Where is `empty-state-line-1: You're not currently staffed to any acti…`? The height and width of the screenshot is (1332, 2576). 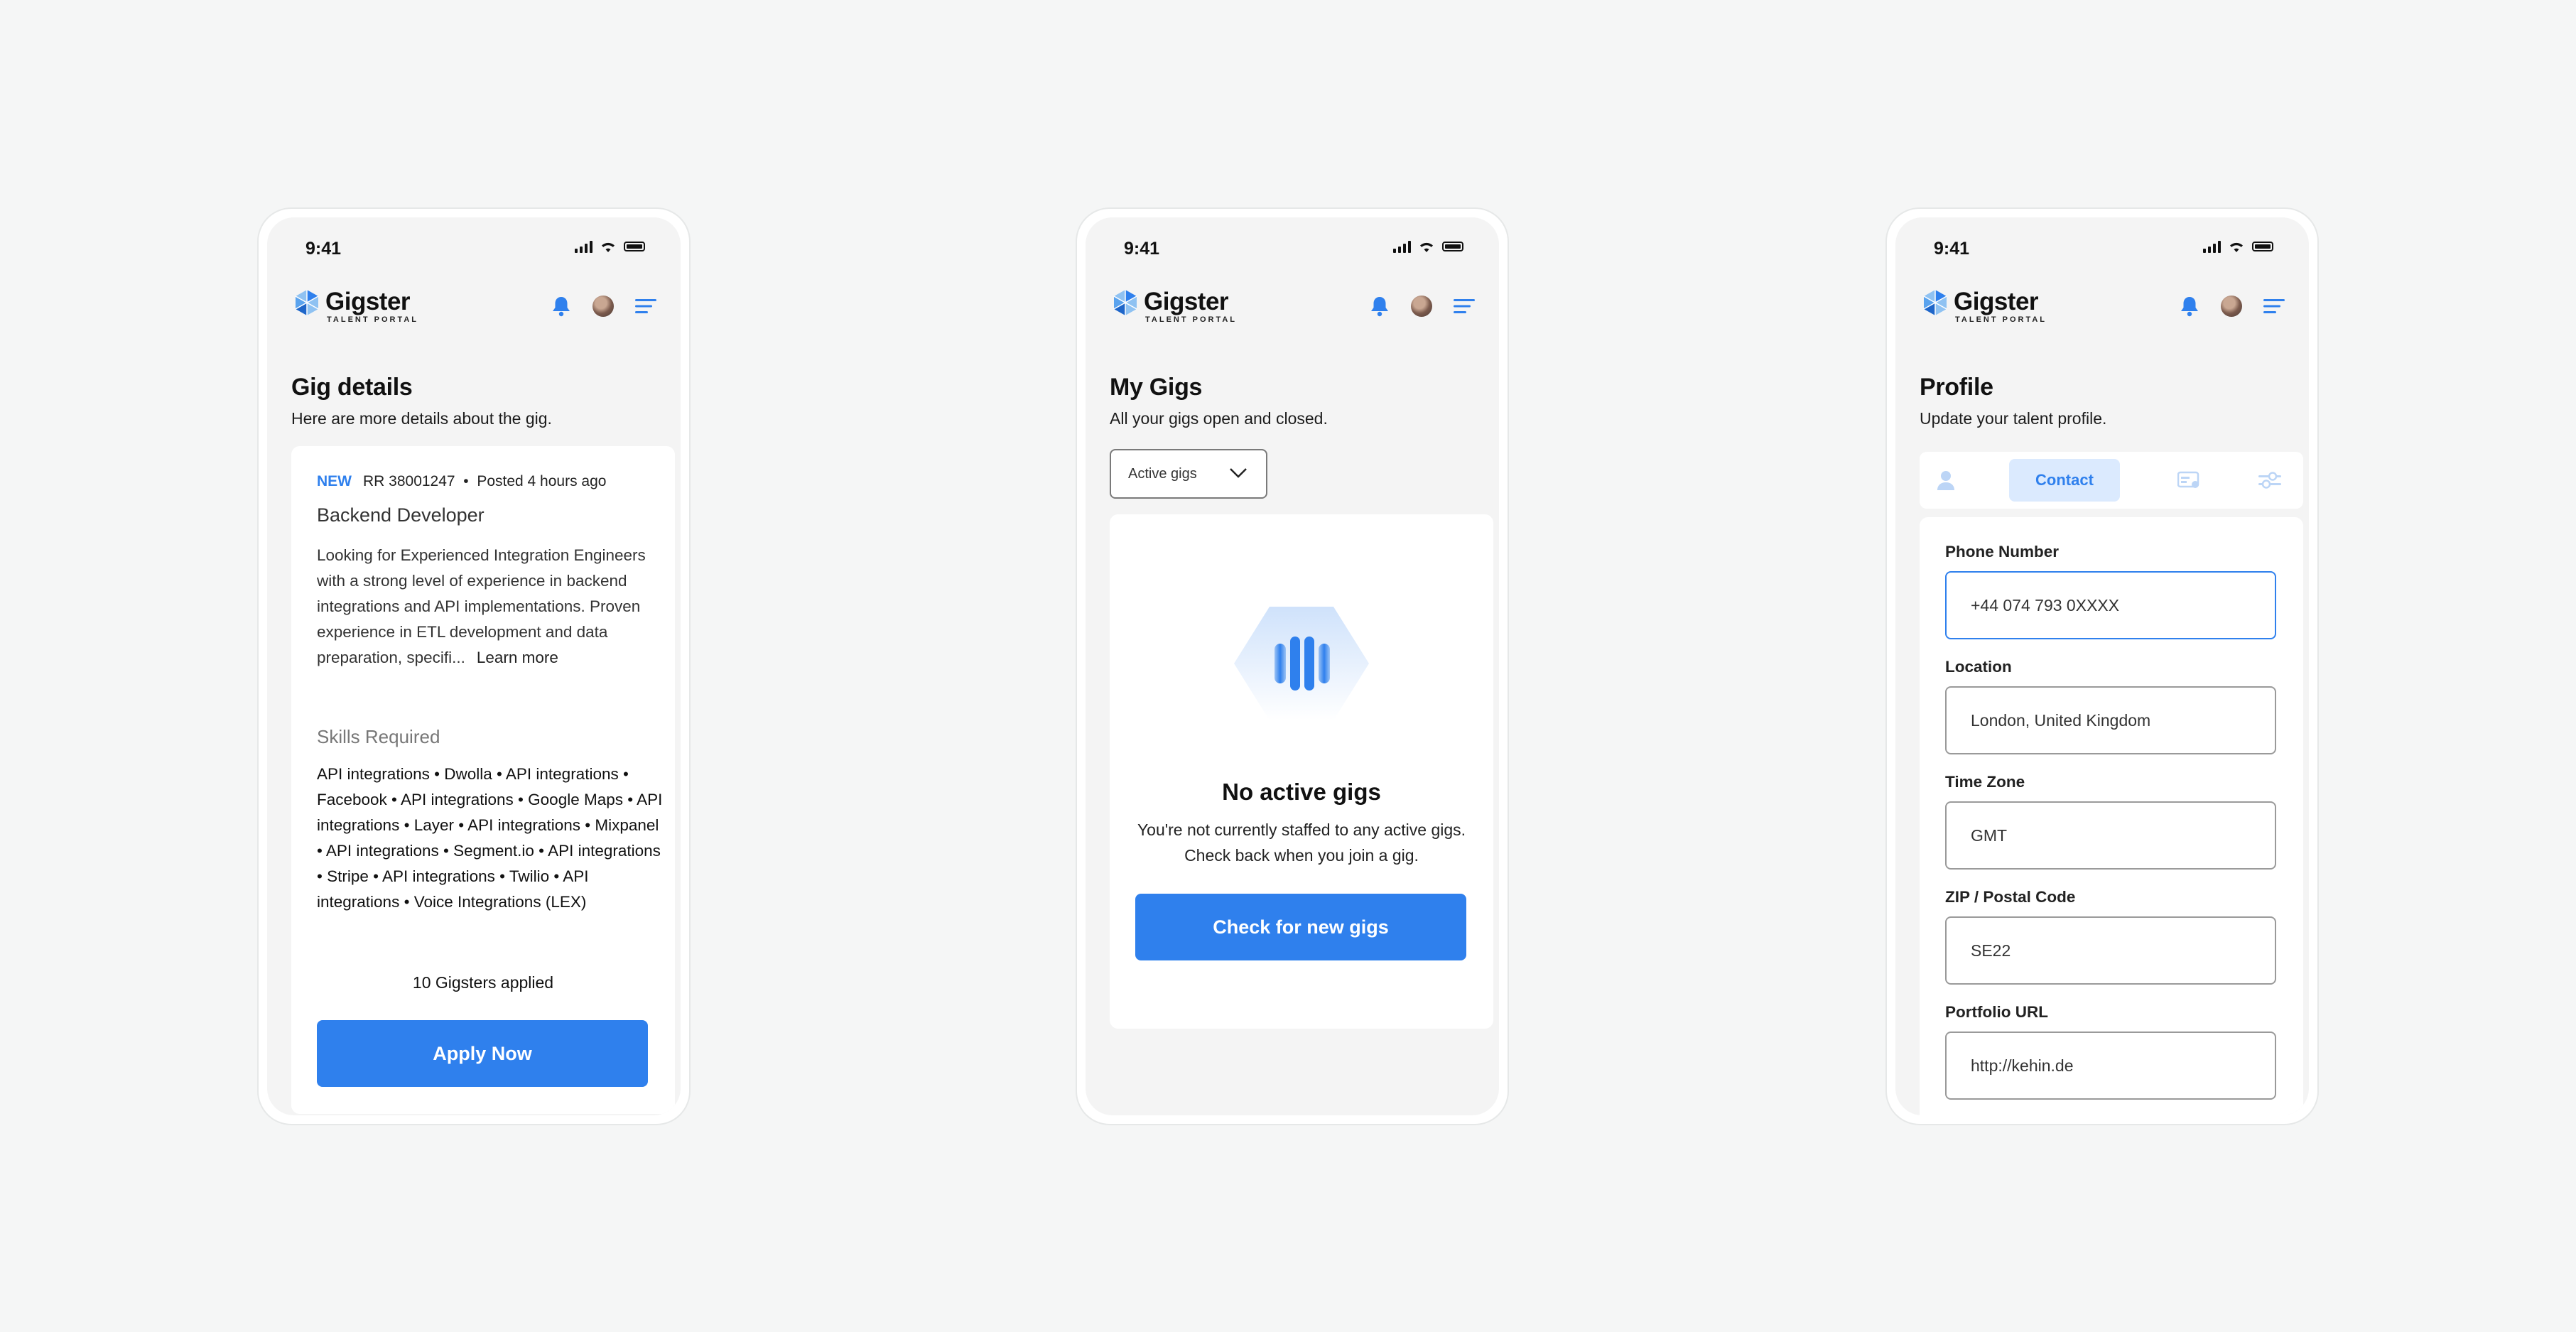 empty-state-line-1: You're not currently staffed to any acti… is located at coordinates (1301, 830).